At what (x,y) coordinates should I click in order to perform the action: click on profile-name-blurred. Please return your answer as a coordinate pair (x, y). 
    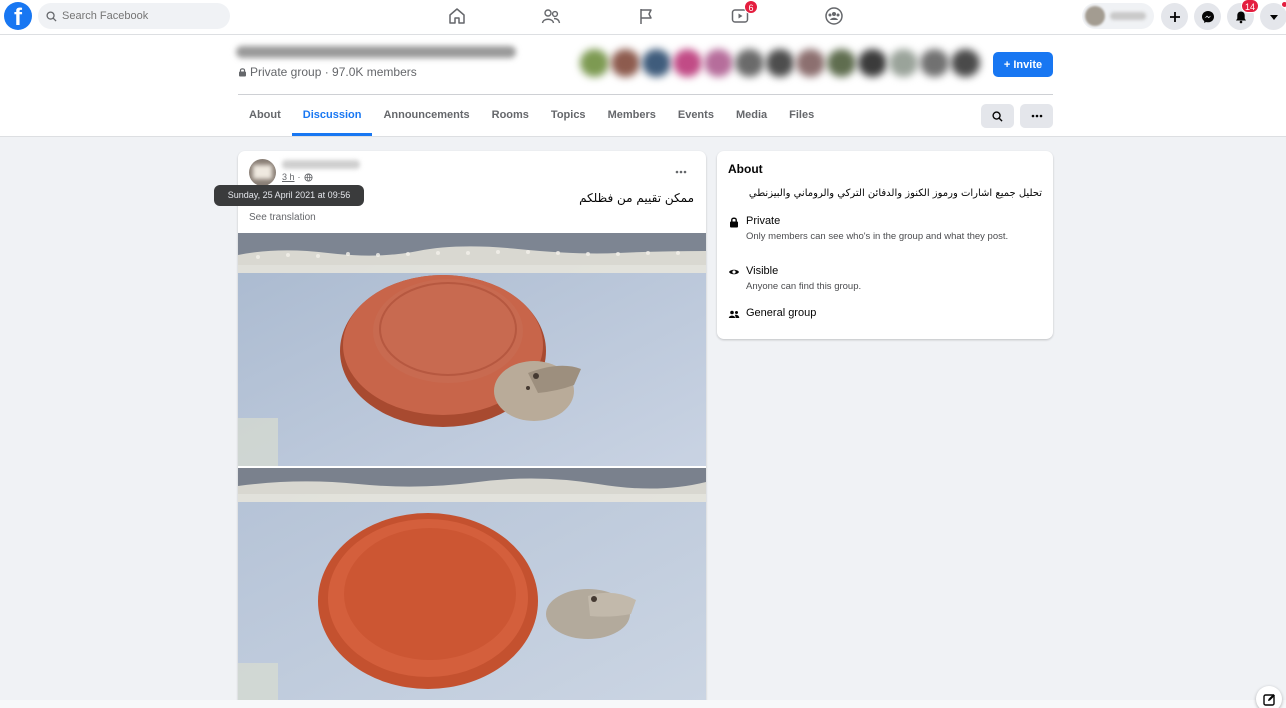
    Looking at the image, I should click on (1128, 16).